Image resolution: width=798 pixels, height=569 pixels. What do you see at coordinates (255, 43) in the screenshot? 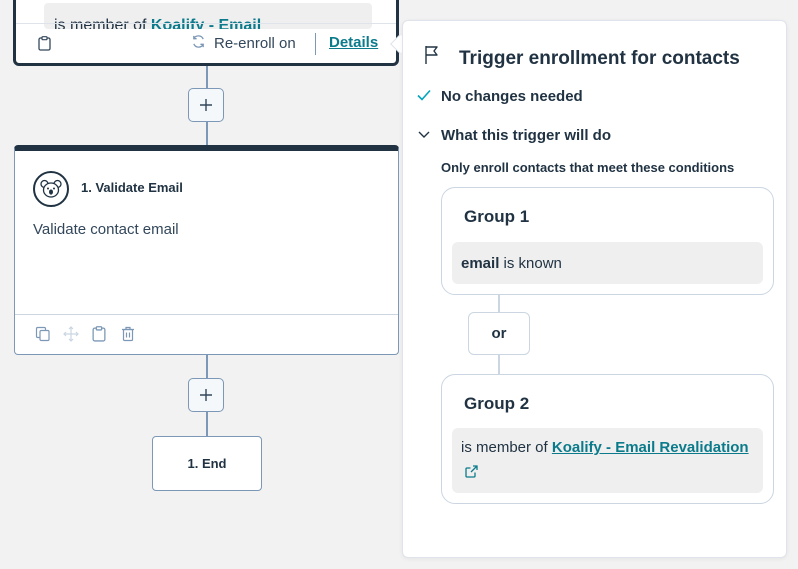
I see `reenroll-label: Re-enroll on` at bounding box center [255, 43].